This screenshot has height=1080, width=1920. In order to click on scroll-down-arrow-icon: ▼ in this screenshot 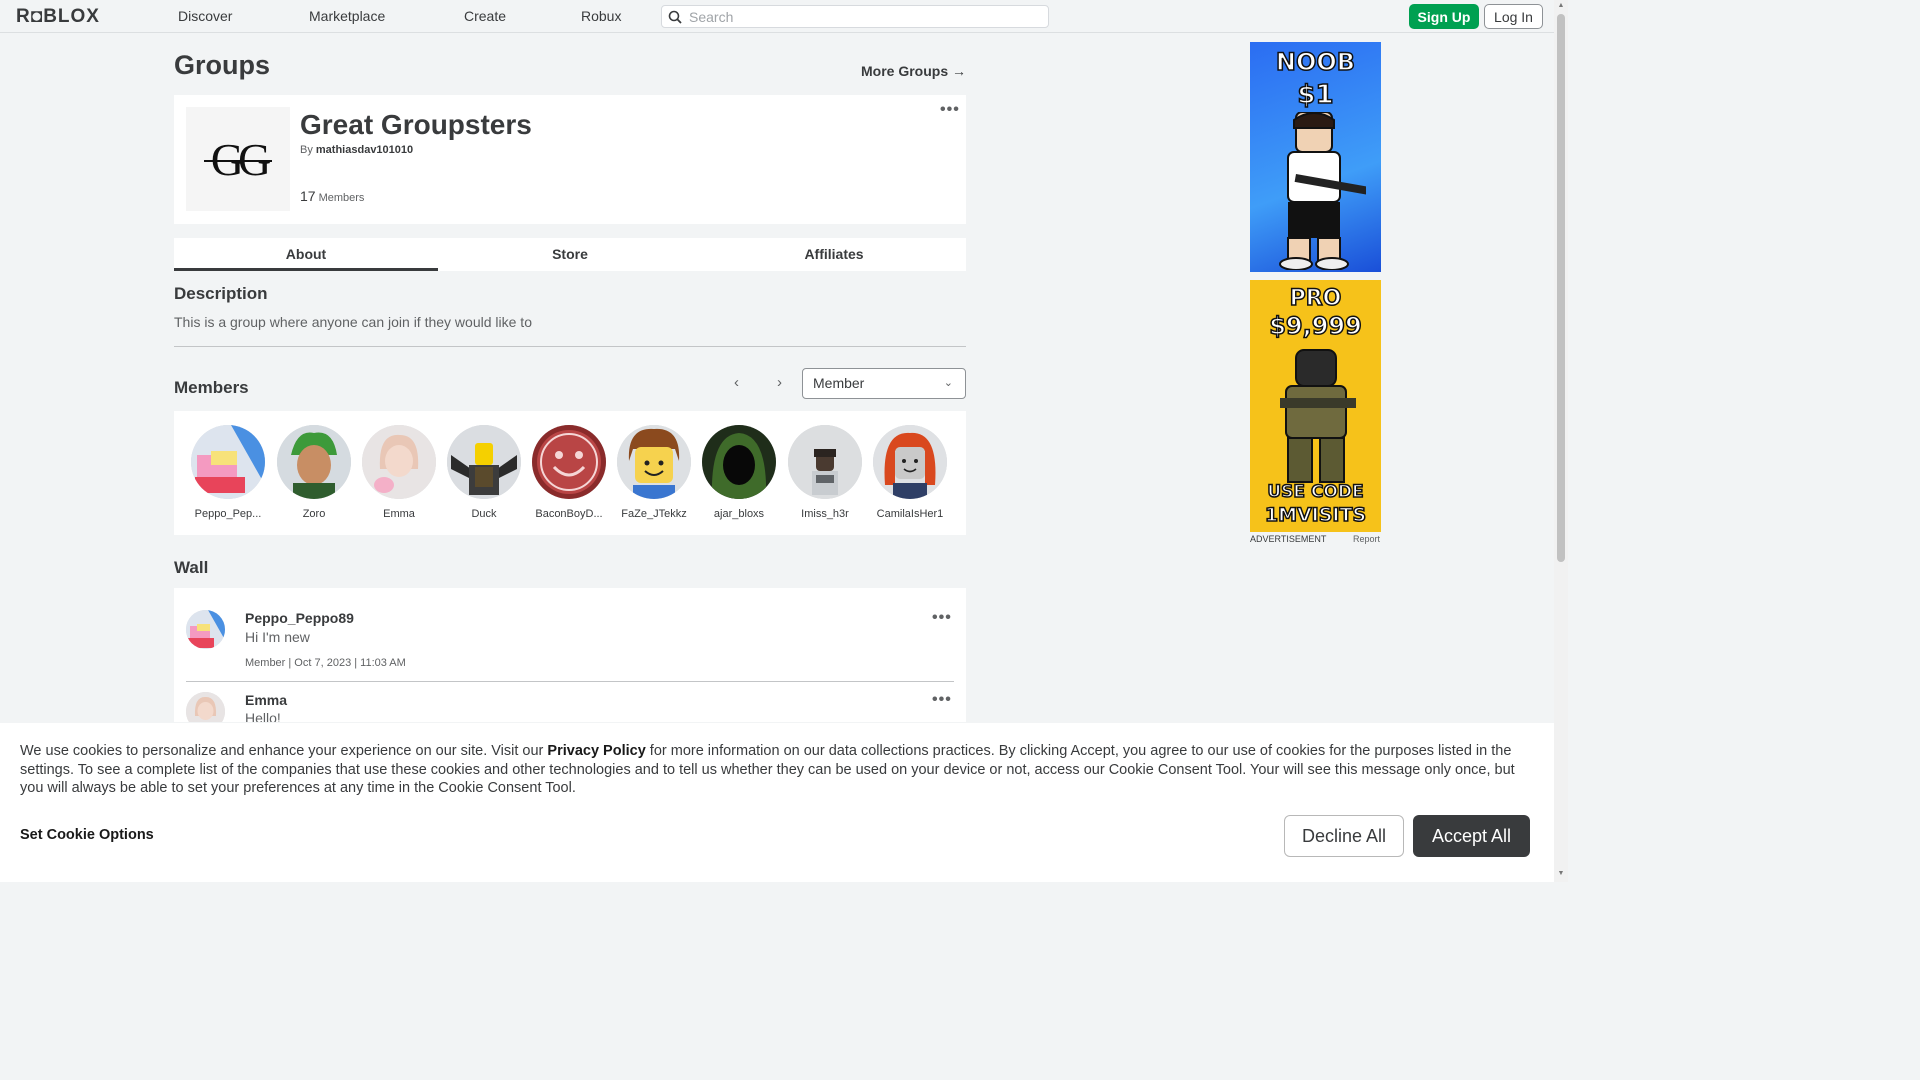, I will do `click(1561, 874)`.